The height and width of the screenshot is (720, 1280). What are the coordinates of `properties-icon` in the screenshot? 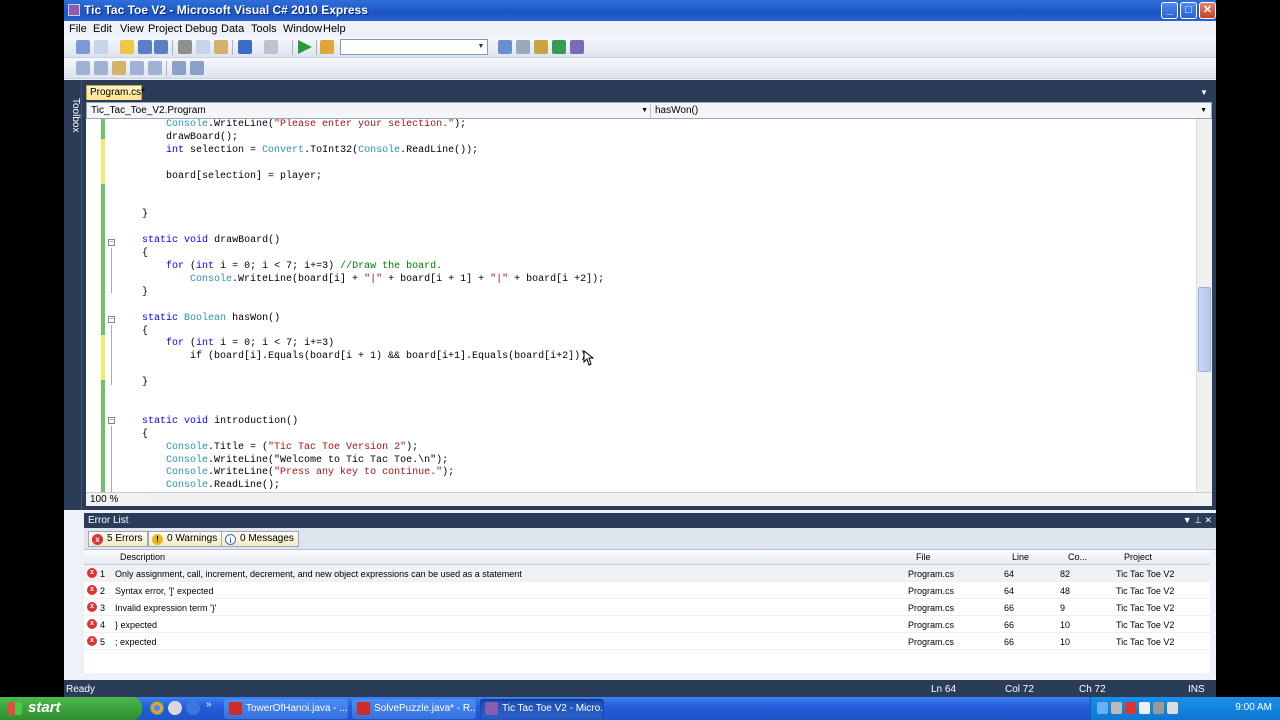 It's located at (523, 47).